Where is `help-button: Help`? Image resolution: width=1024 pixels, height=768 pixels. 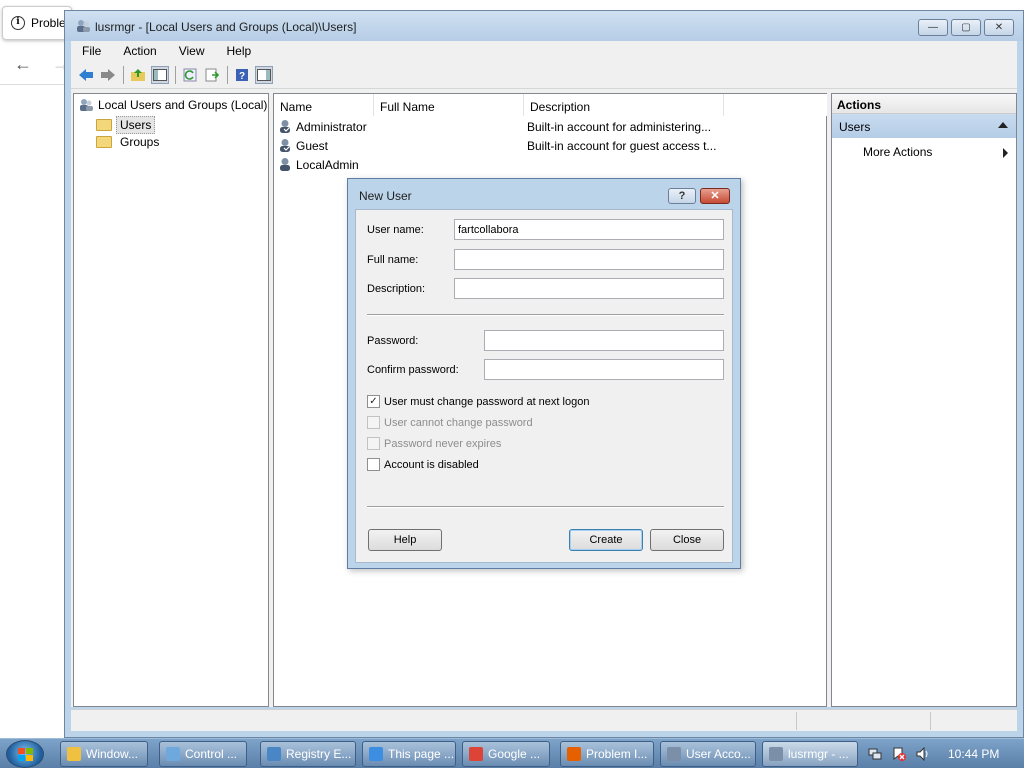
help-button: Help is located at coordinates (405, 540).